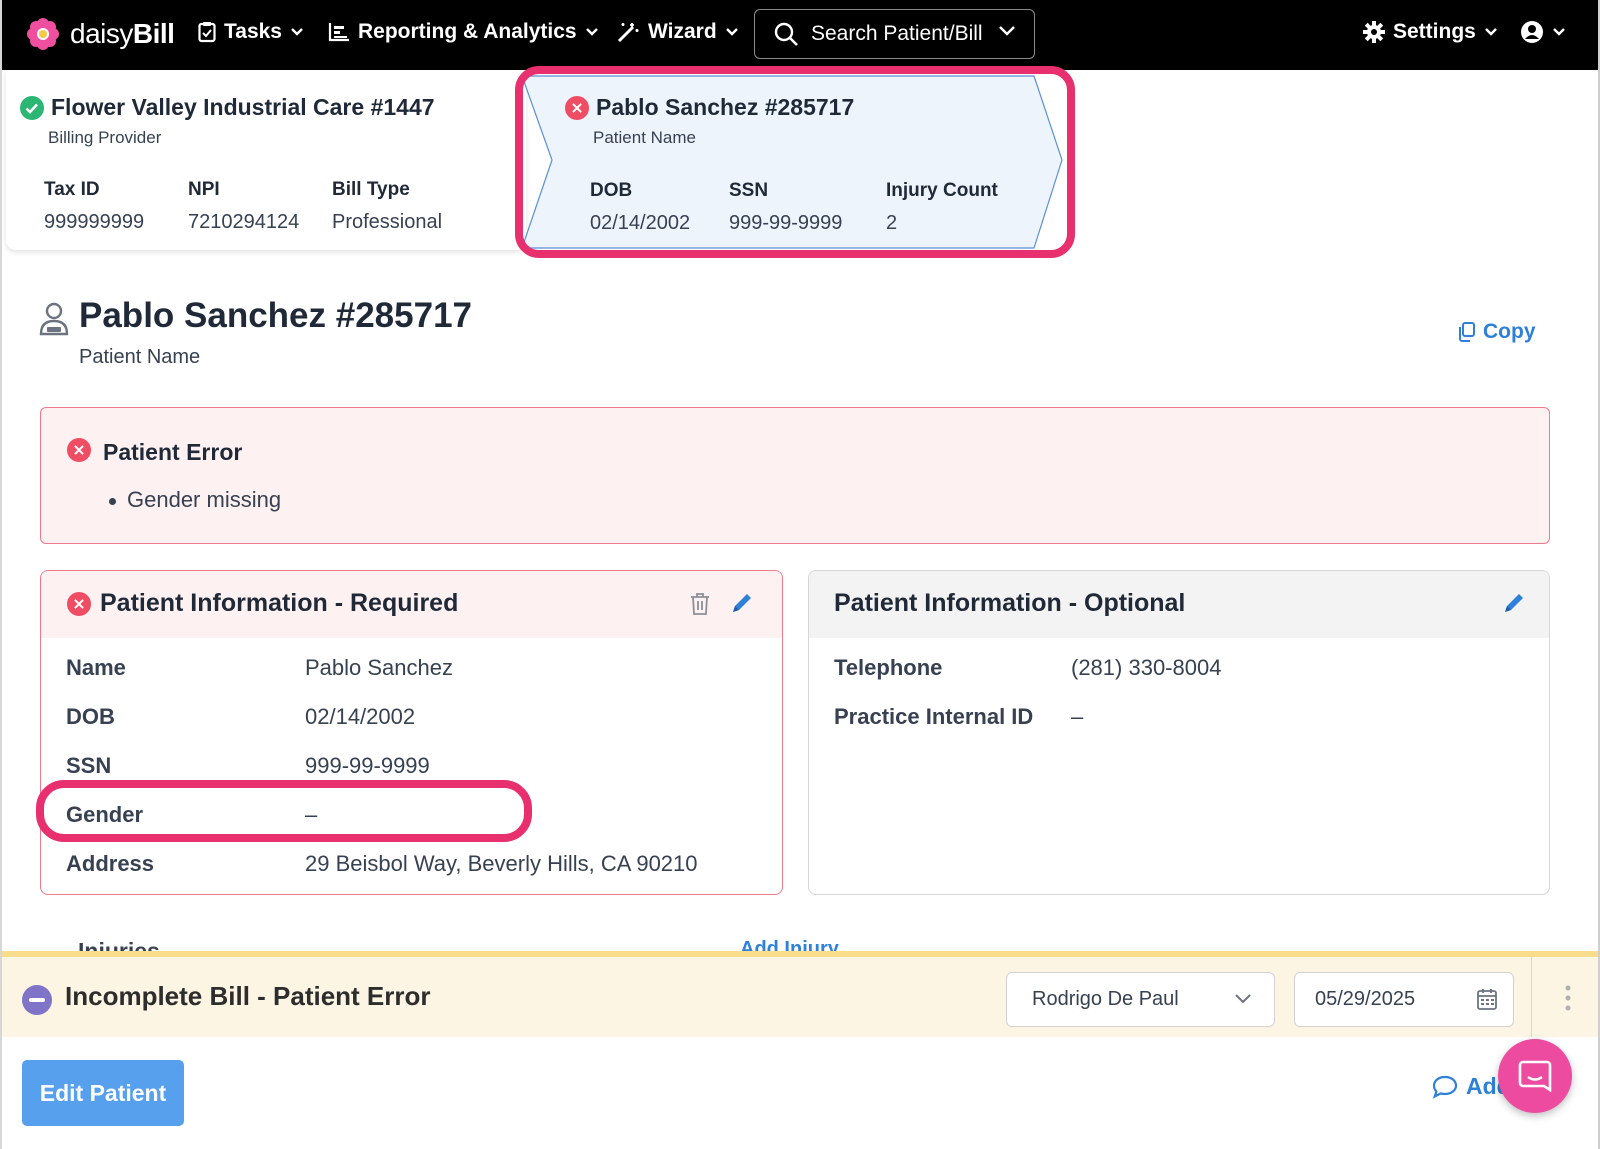 The width and height of the screenshot is (1600, 1149). What do you see at coordinates (72, 189) in the screenshot?
I see `tax-id-label: Tax ID` at bounding box center [72, 189].